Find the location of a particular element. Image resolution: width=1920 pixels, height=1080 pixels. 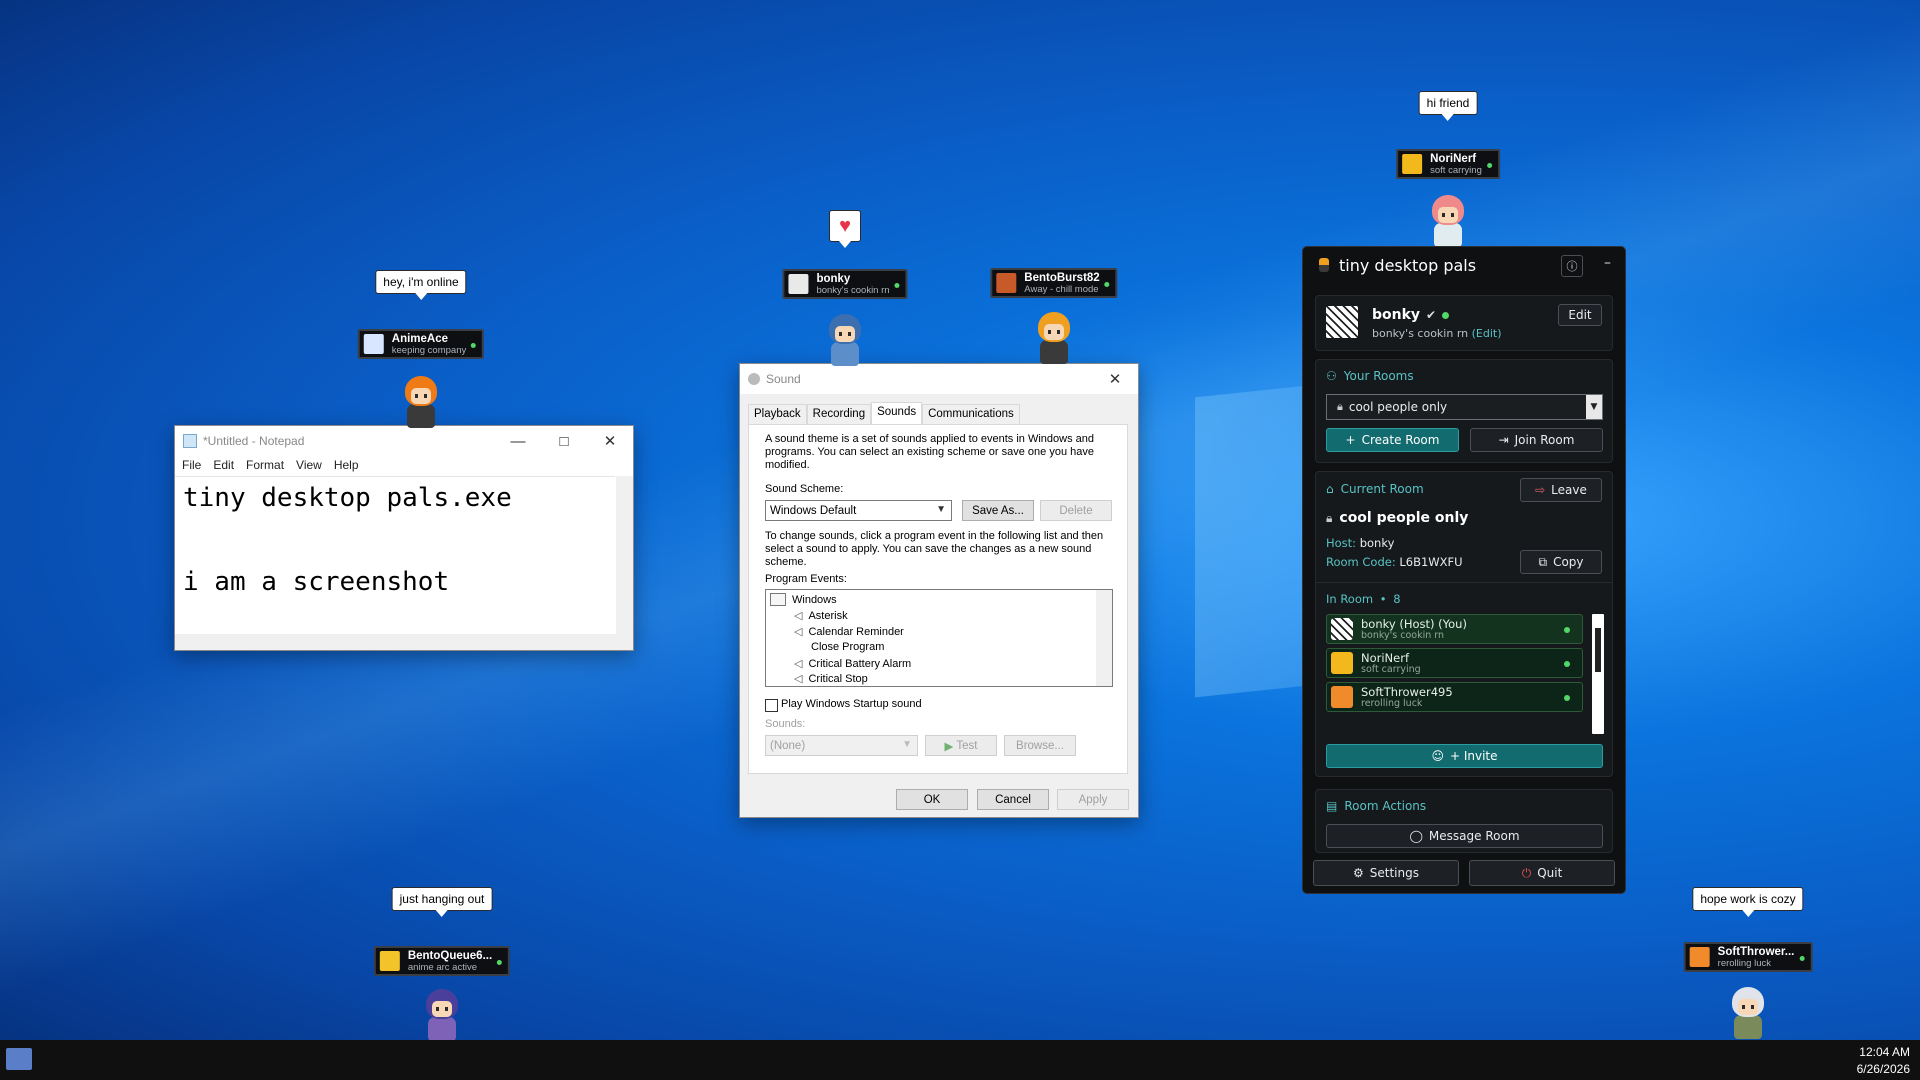

test-button: ▶ Test is located at coordinates (961, 745).